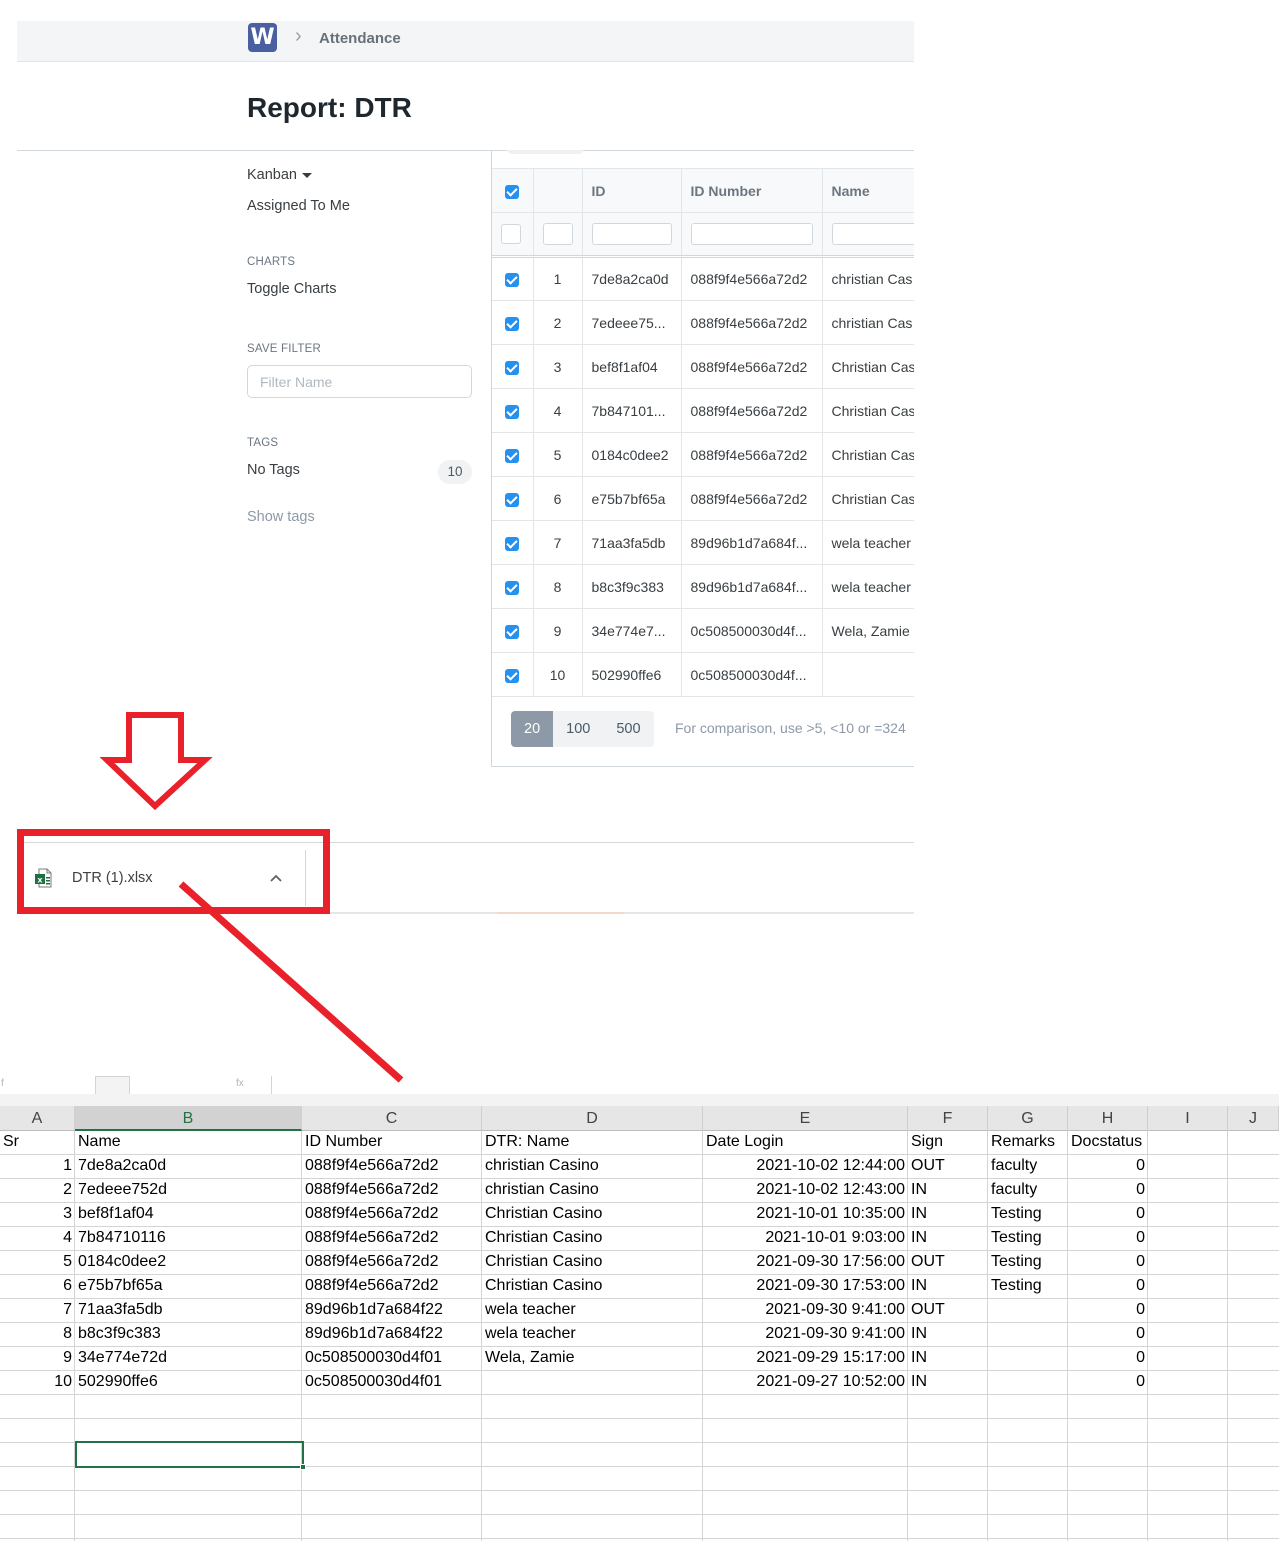 The image size is (1279, 1557). I want to click on sheet-cell-name: bef8f1af04, so click(188, 1214).